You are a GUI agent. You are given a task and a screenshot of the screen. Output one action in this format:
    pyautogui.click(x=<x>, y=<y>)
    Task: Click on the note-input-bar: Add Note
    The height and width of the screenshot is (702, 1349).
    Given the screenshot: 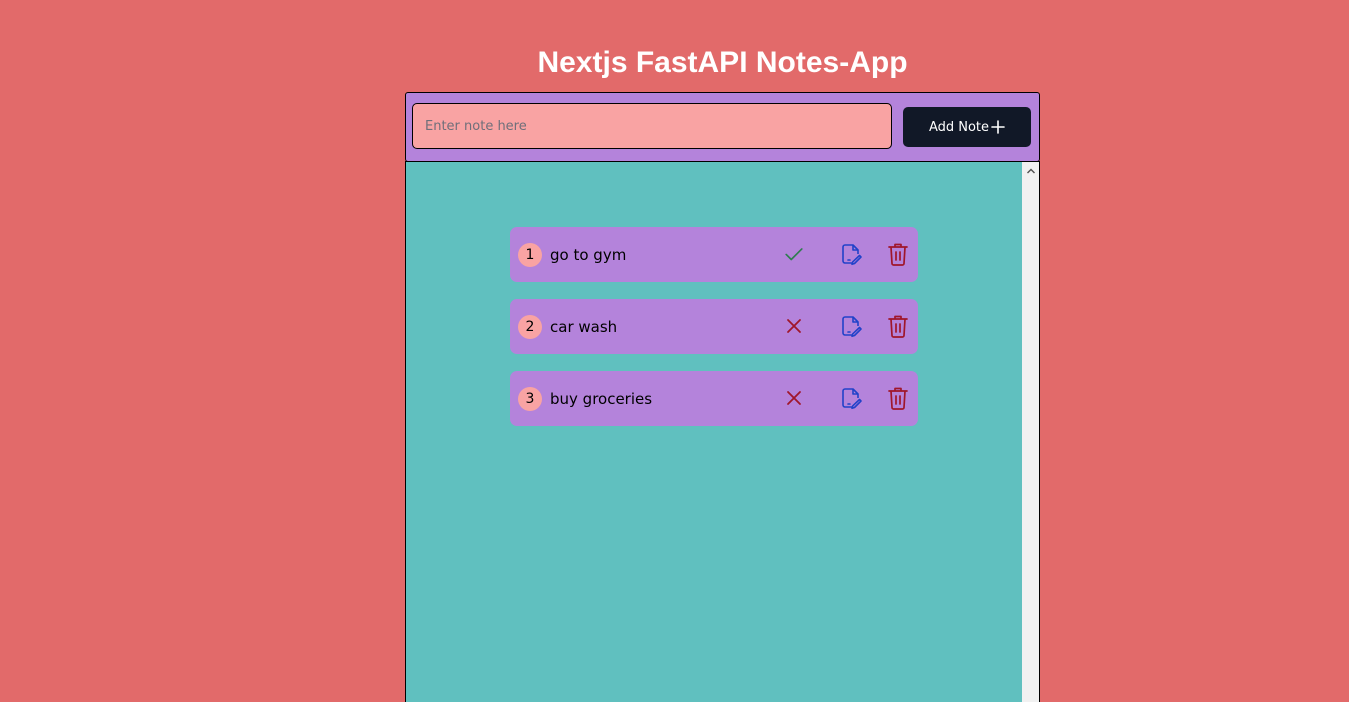 What is the action you would take?
    pyautogui.click(x=722, y=127)
    